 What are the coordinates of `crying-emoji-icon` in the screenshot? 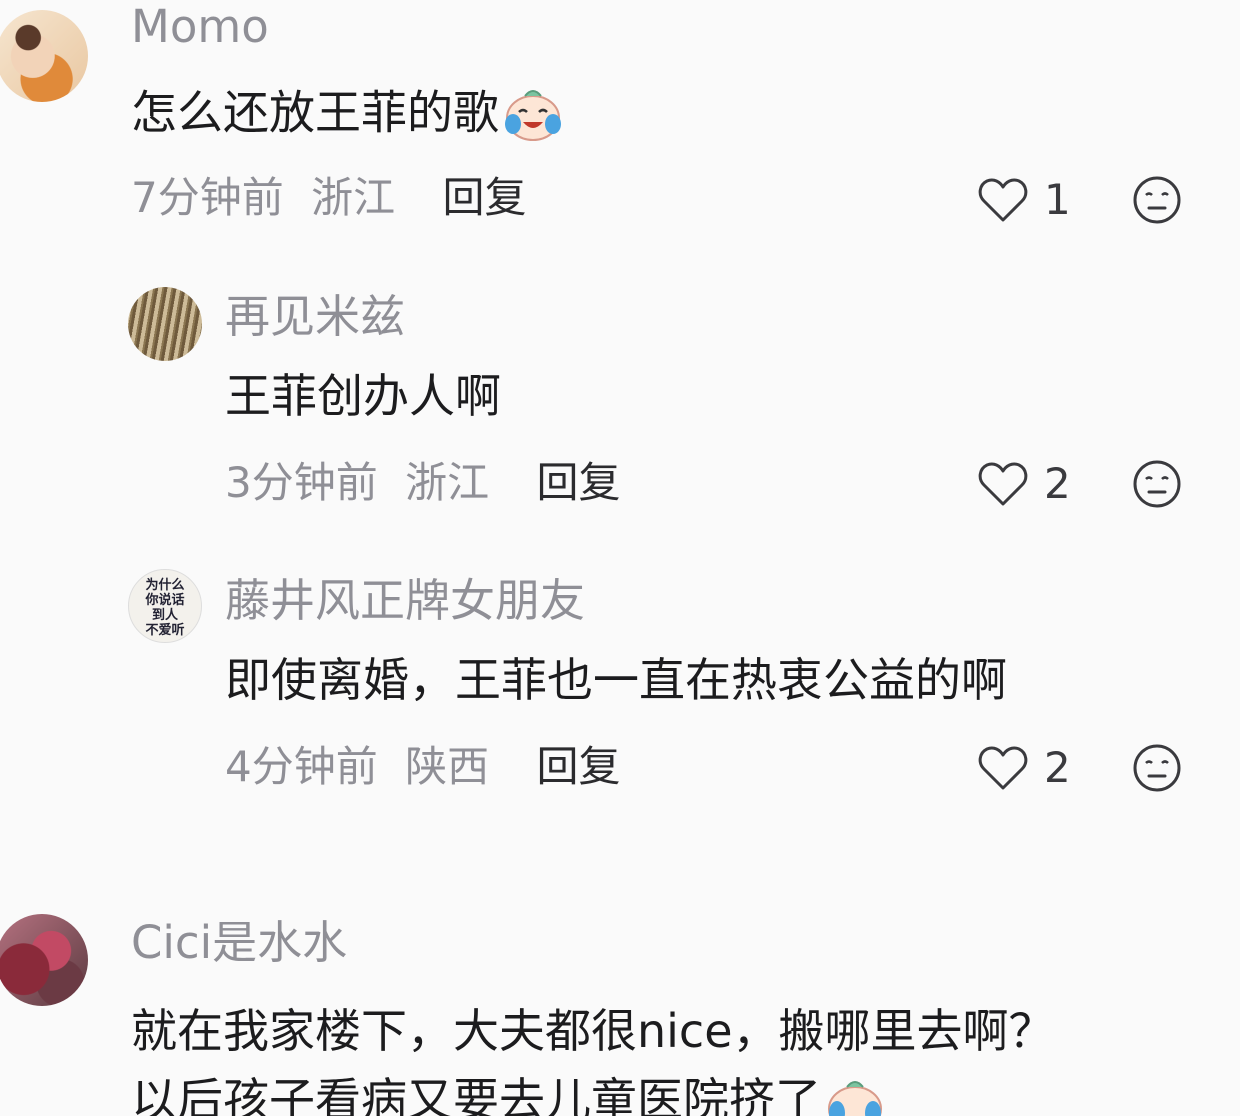 It's located at (855, 1098).